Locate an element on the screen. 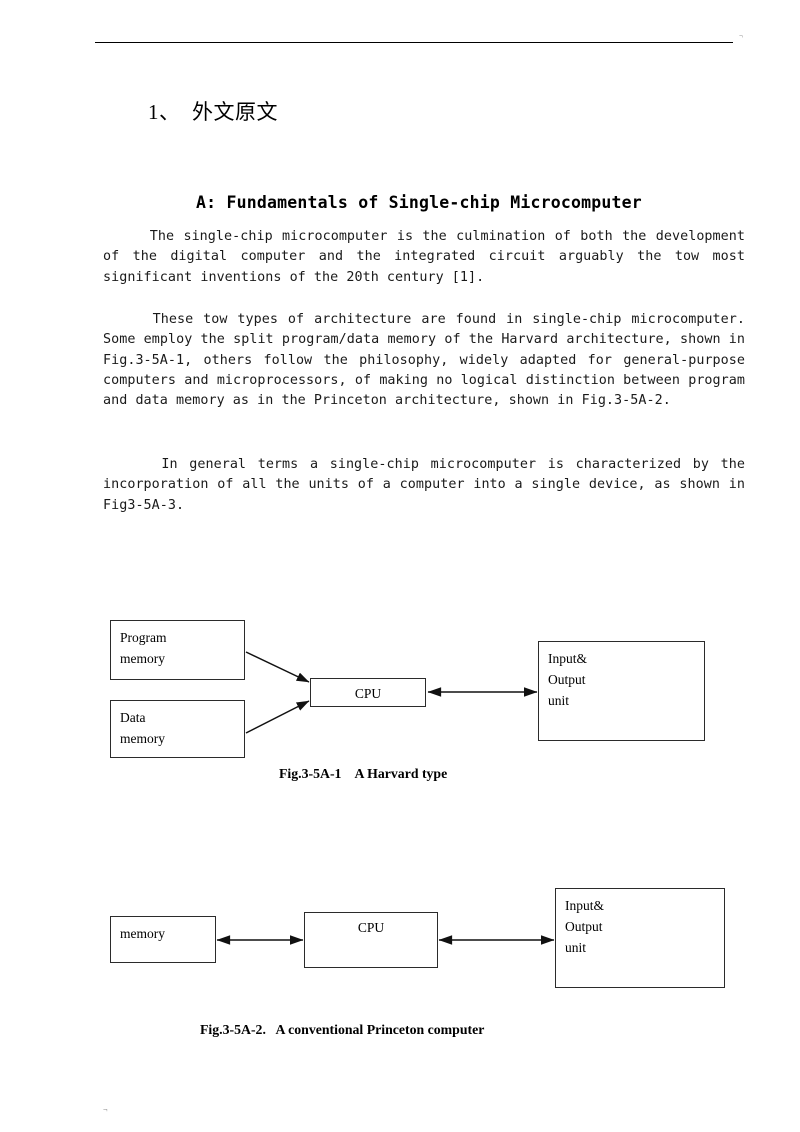 The image size is (800, 1132). figure1-program-memory-box: Program memory is located at coordinates (177, 650).